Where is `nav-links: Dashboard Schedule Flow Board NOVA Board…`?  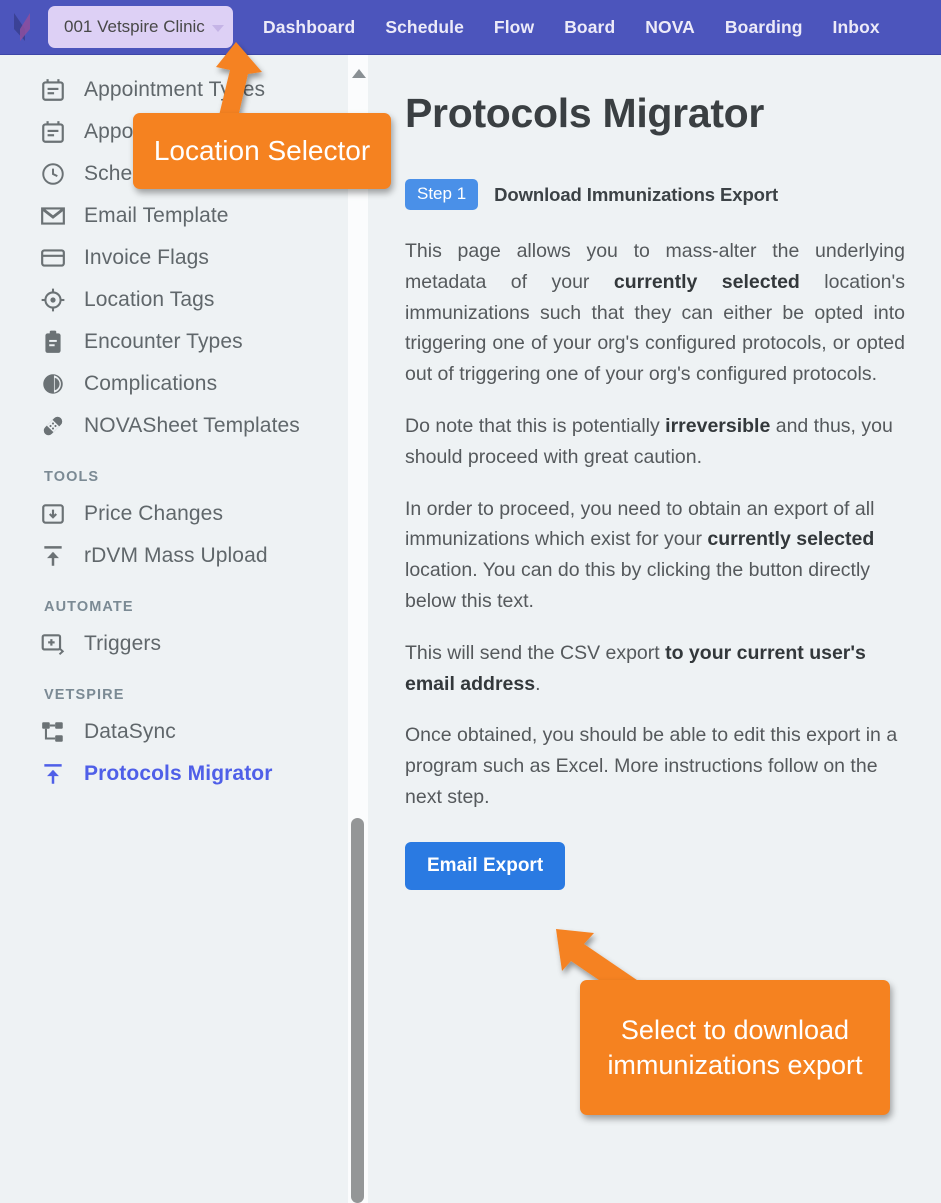
nav-links: Dashboard Schedule Flow Board NOVA Board… is located at coordinates (602, 27).